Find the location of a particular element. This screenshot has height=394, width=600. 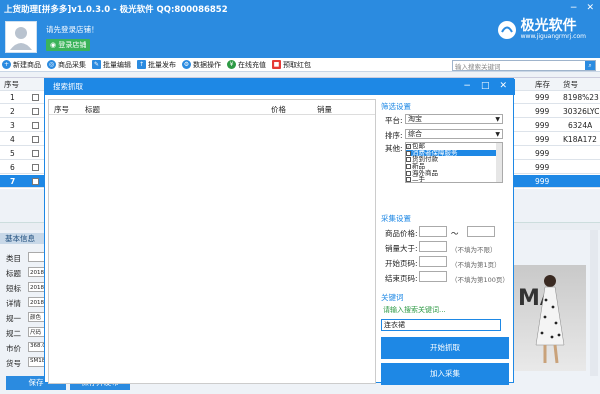

new-product-button: + 新建商品 is located at coordinates (21, 65).